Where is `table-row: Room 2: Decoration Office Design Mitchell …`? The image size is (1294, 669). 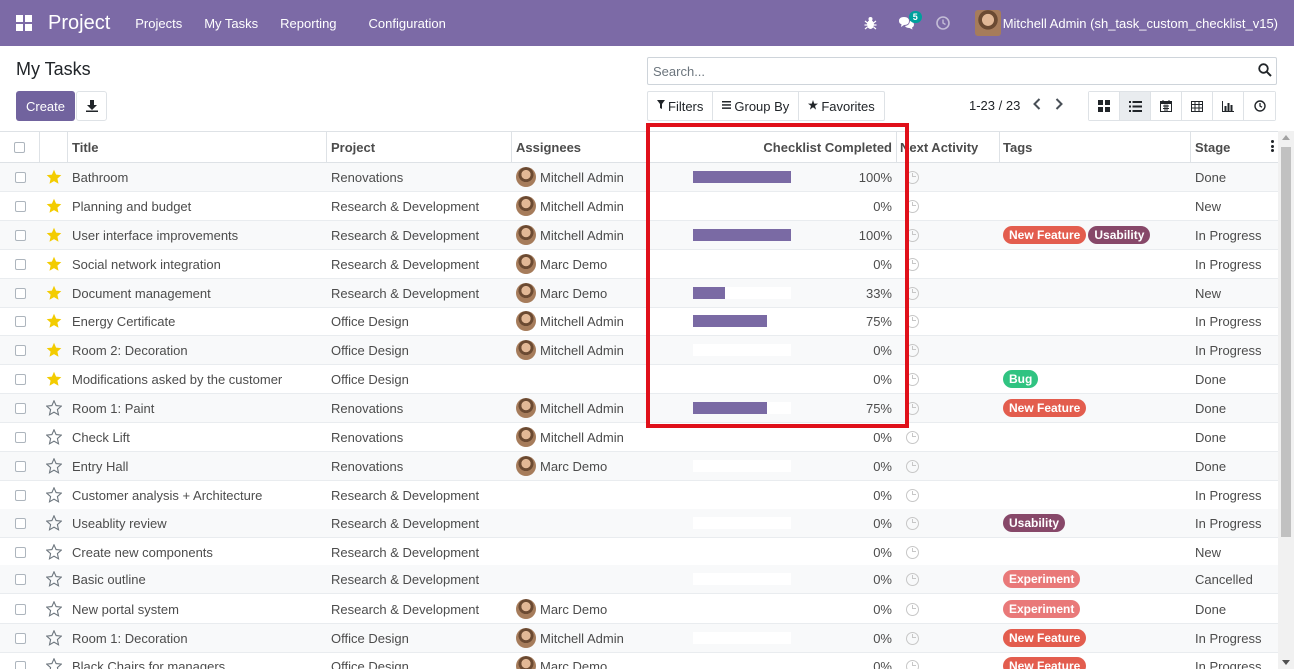 table-row: Room 2: Decoration Office Design Mitchell … is located at coordinates (639, 350).